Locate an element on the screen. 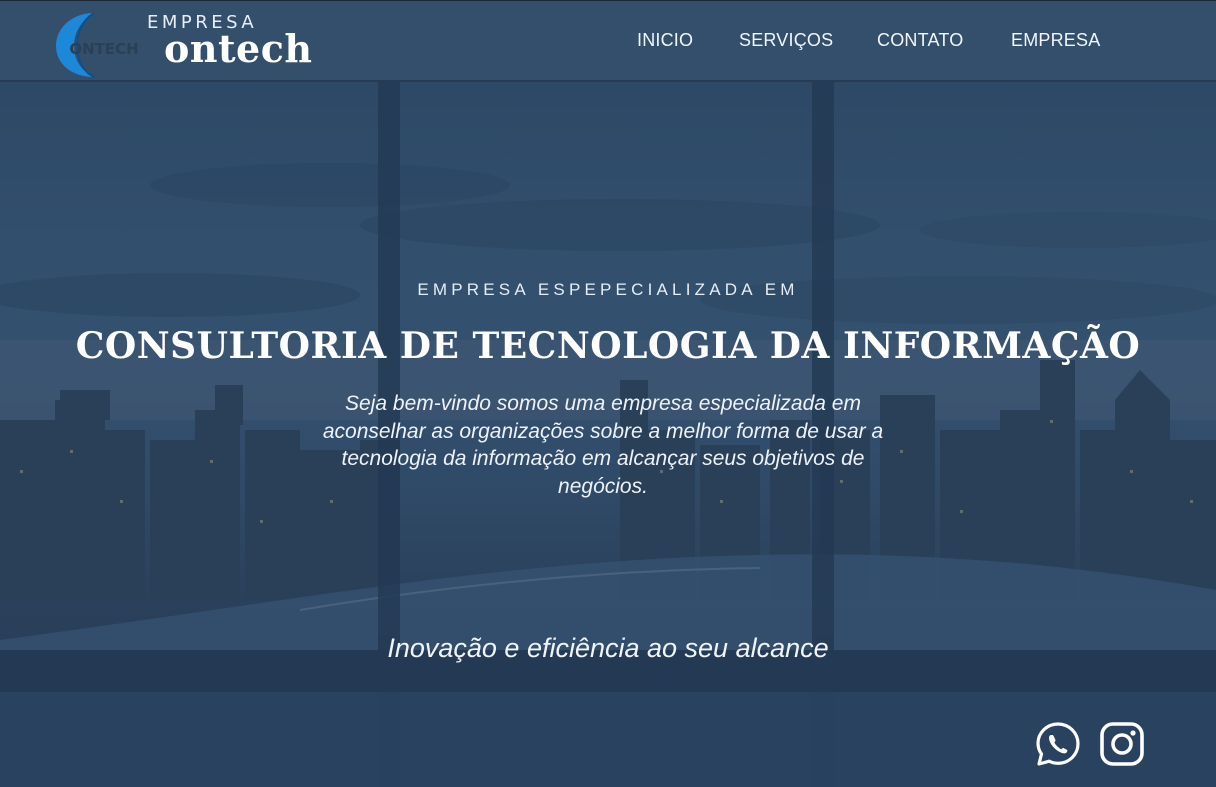 The height and width of the screenshot is (787, 1216). ontech-logo-icon: ONTECH is located at coordinates (96, 45).